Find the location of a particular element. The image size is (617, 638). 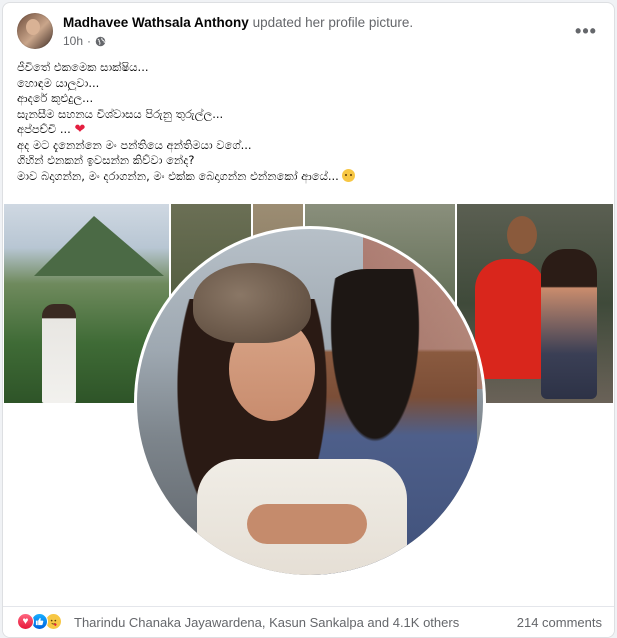

reaction-icons: ♥ is located at coordinates (44, 622).